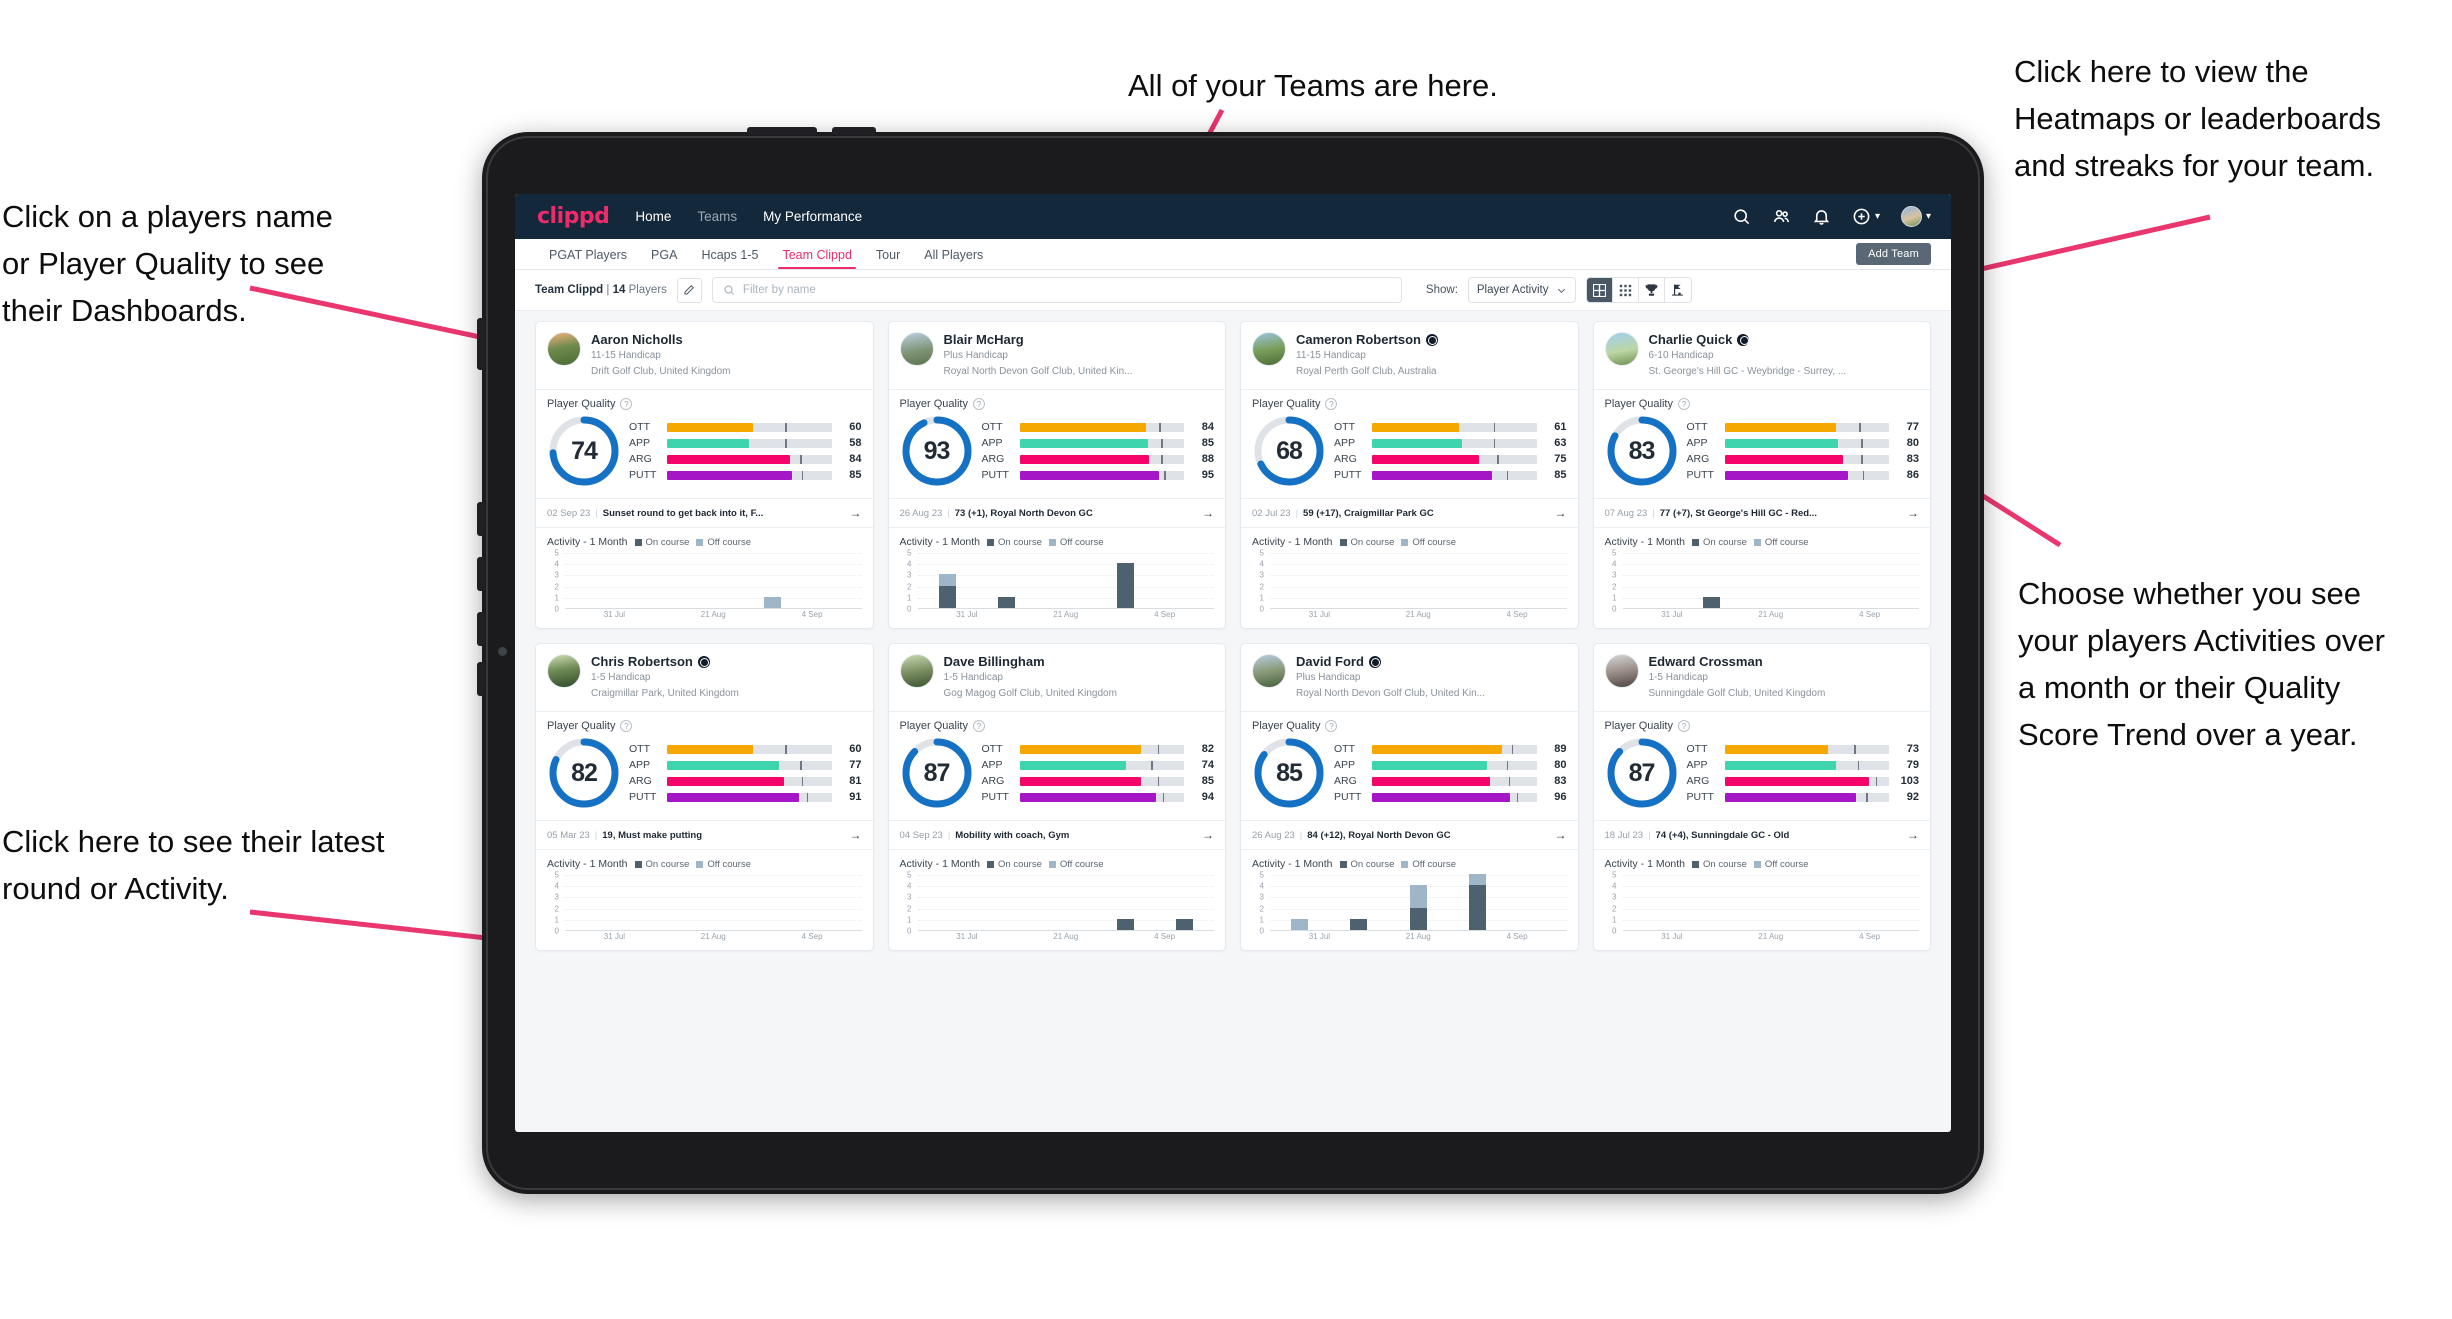 This screenshot has height=1319, width=2452. I want to click on people-icon, so click(1781, 216).